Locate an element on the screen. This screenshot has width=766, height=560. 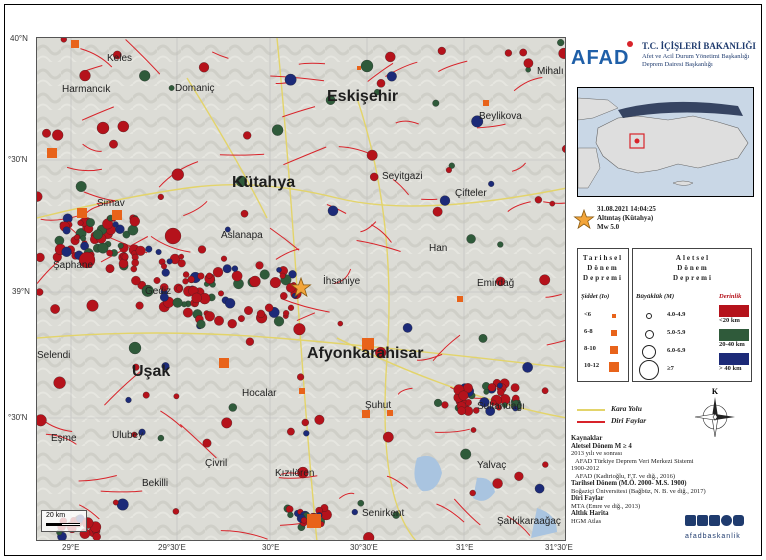
facebook-icon is located at coordinates (702, 520).